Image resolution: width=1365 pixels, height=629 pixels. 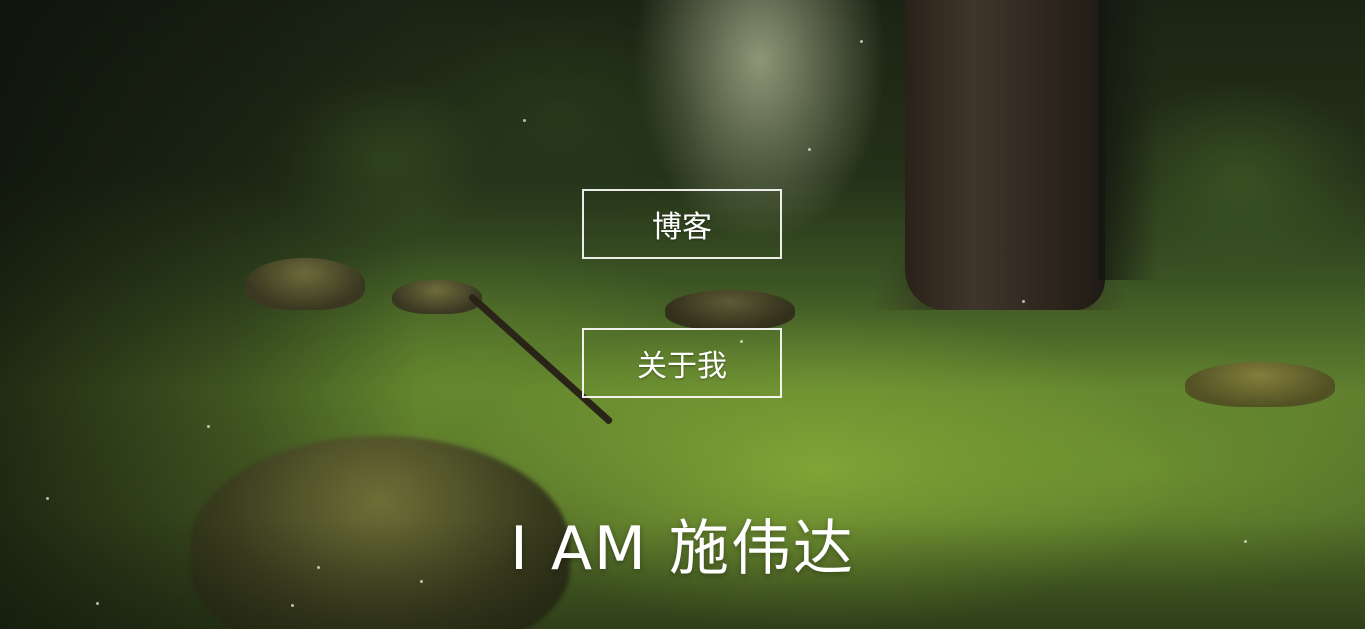 What do you see at coordinates (682, 224) in the screenshot?
I see `blog-button: 博客` at bounding box center [682, 224].